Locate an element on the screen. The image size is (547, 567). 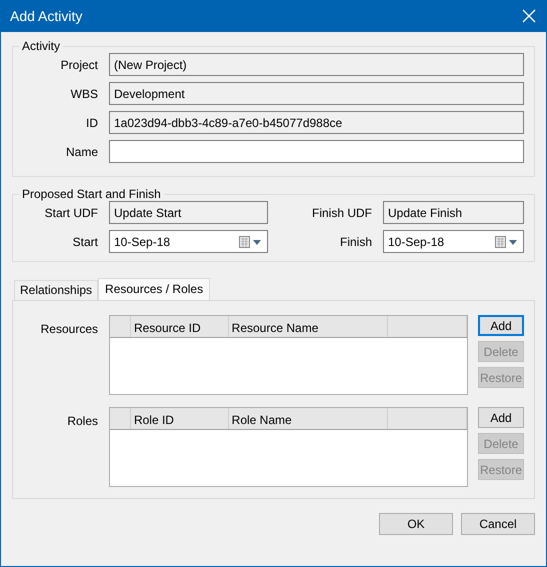
group-title: Activity is located at coordinates (41, 46).